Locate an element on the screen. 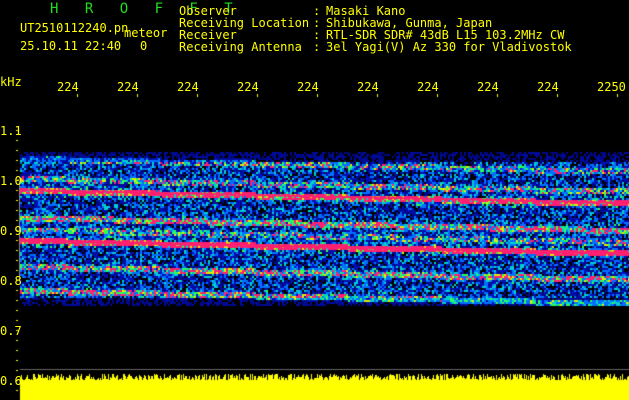 This screenshot has height=400, width=629. x-tick-label: 2244 is located at coordinates (248, 87).